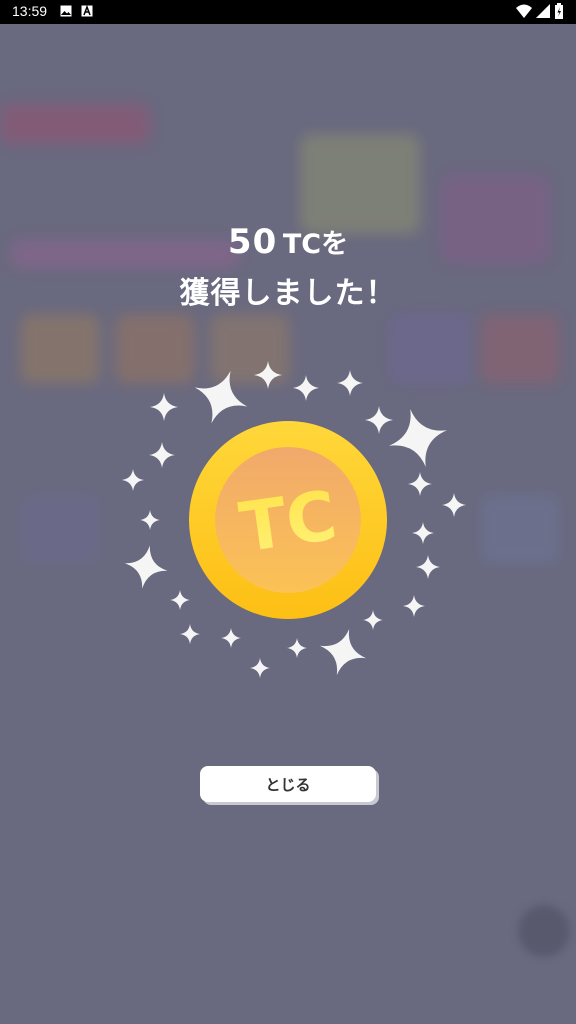 The height and width of the screenshot is (1024, 576). What do you see at coordinates (288, 784) in the screenshot?
I see `close-button: とじる` at bounding box center [288, 784].